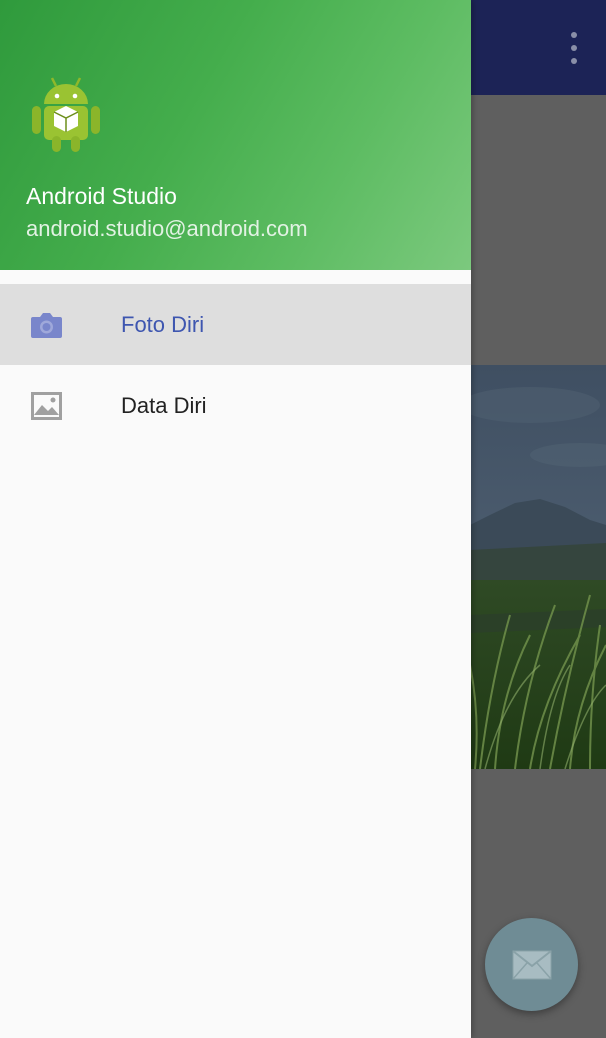  Describe the element at coordinates (164, 405) in the screenshot. I see `menu-item-label: Data Diri` at that location.